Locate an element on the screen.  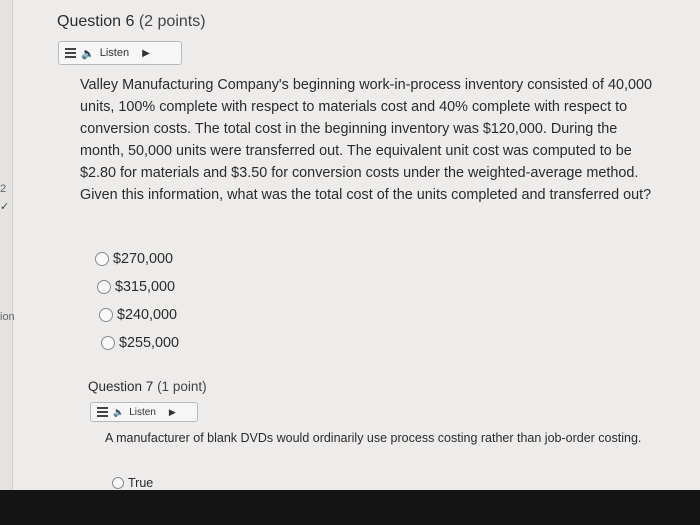
side-check-icon: ✓ is located at coordinates (5, 207).